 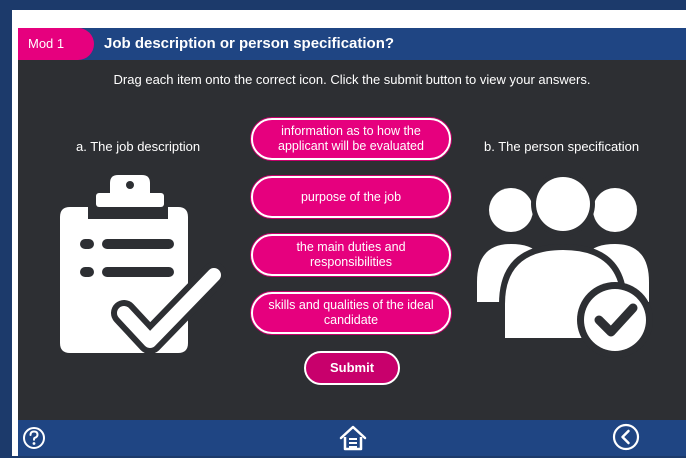 I want to click on back-icon, so click(x=626, y=439).